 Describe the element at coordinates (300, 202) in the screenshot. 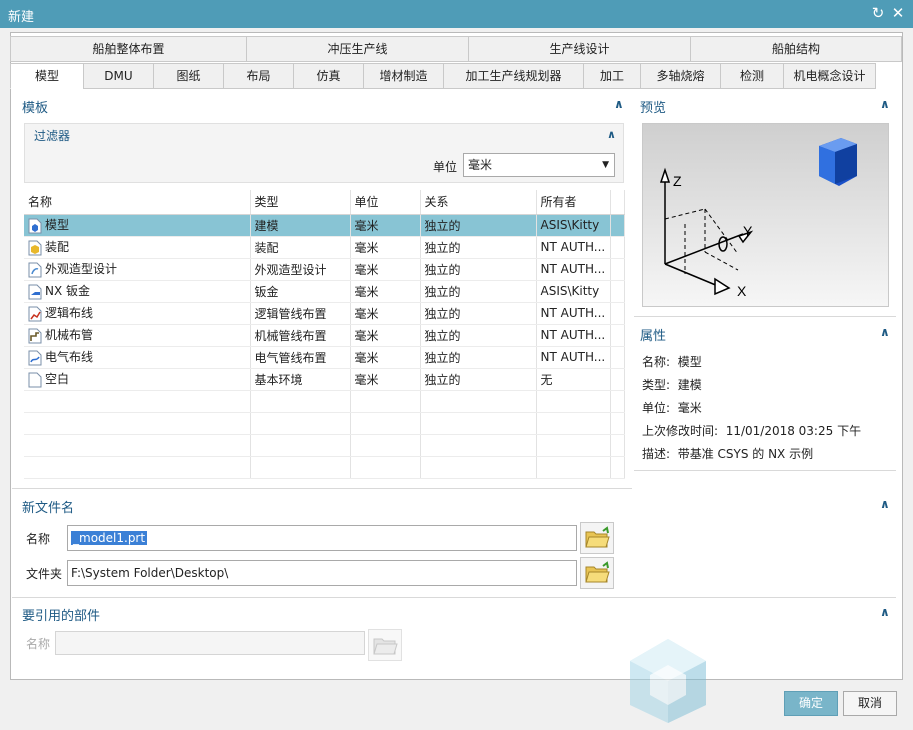

I see `column-header-type: 类型` at that location.